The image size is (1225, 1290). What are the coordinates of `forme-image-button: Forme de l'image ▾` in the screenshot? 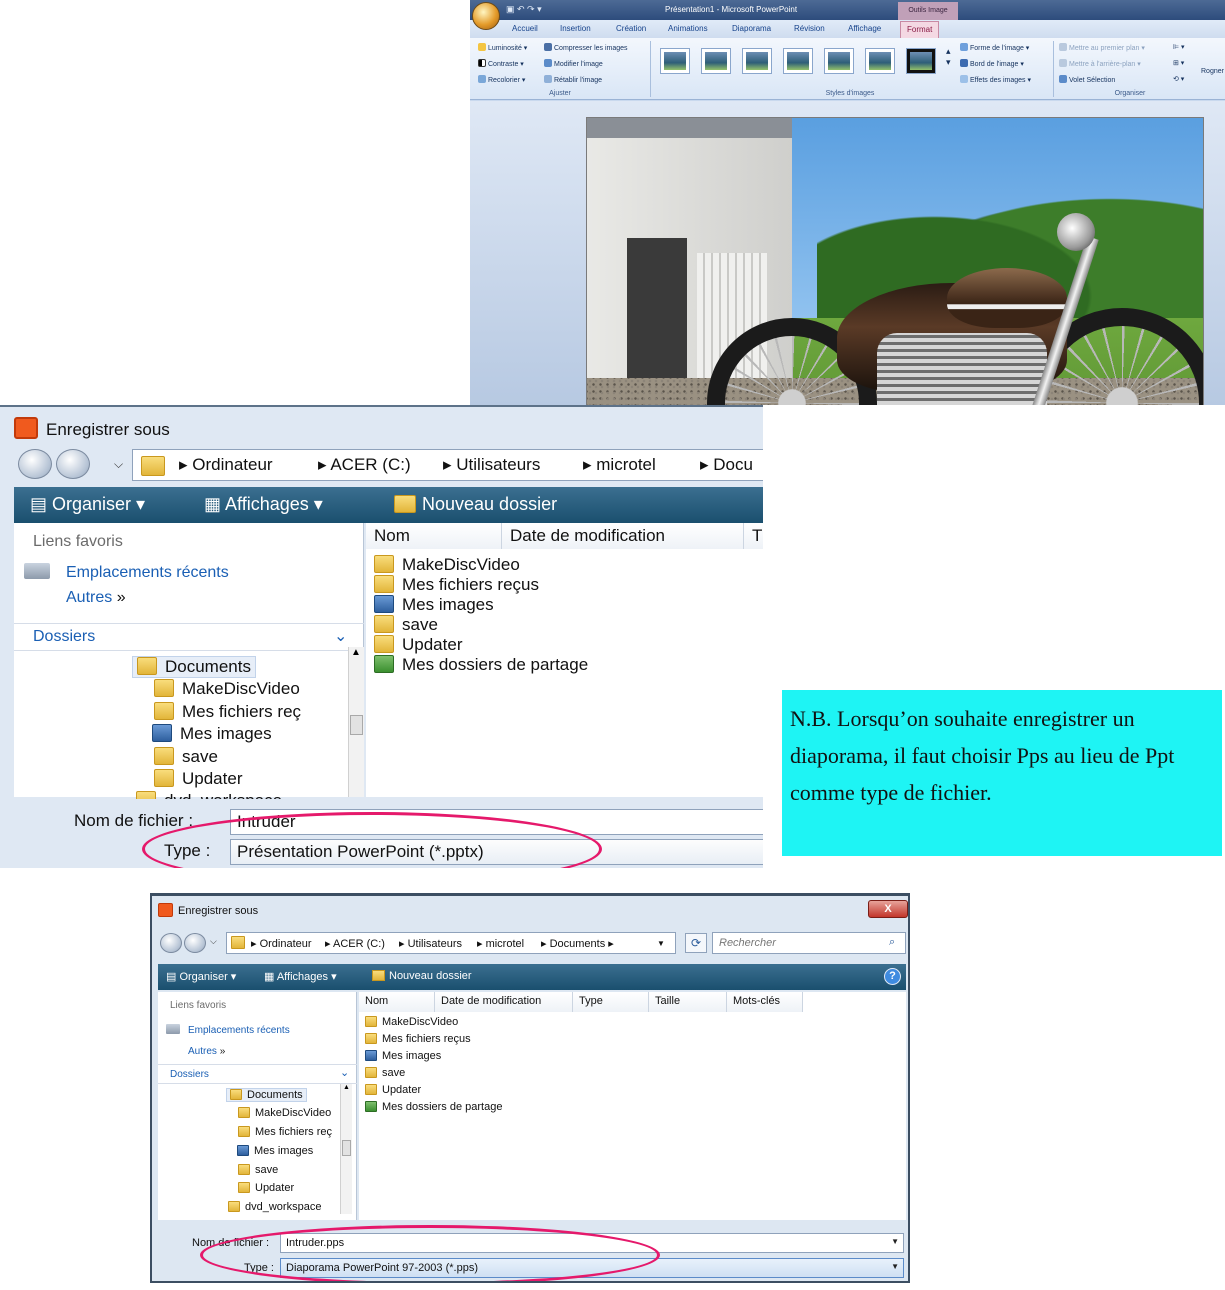 It's located at (994, 47).